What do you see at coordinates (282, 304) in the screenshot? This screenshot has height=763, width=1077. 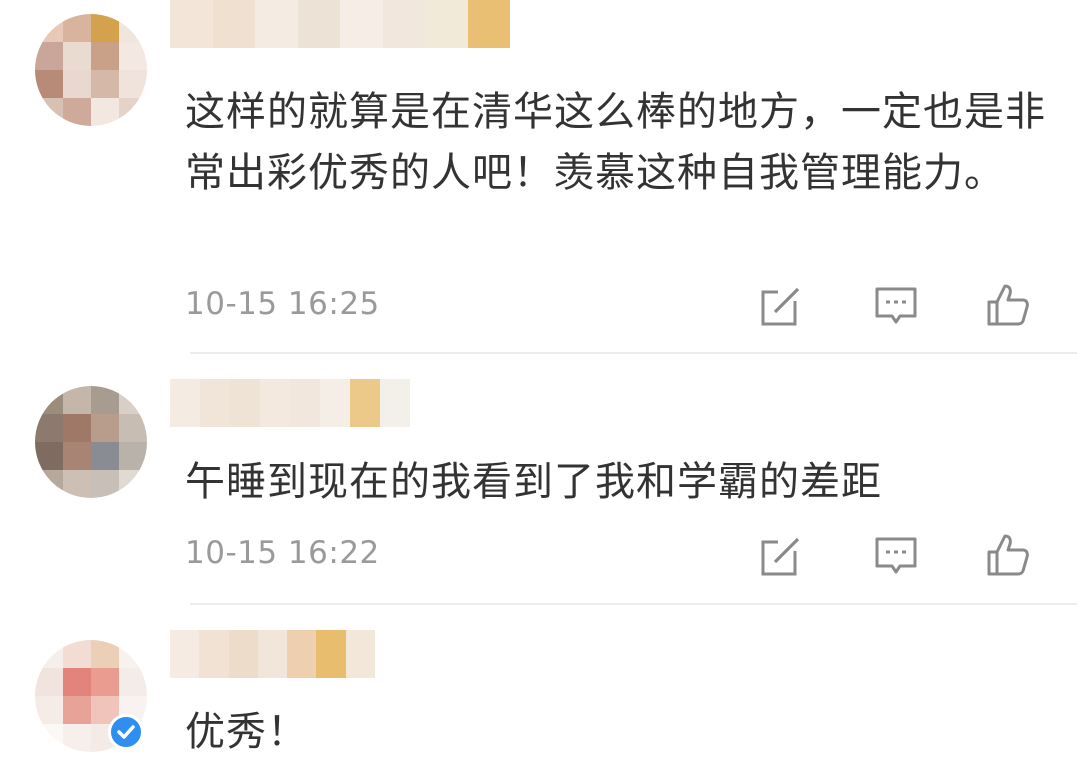 I see `comment-timestamp: 10-15 16:25` at bounding box center [282, 304].